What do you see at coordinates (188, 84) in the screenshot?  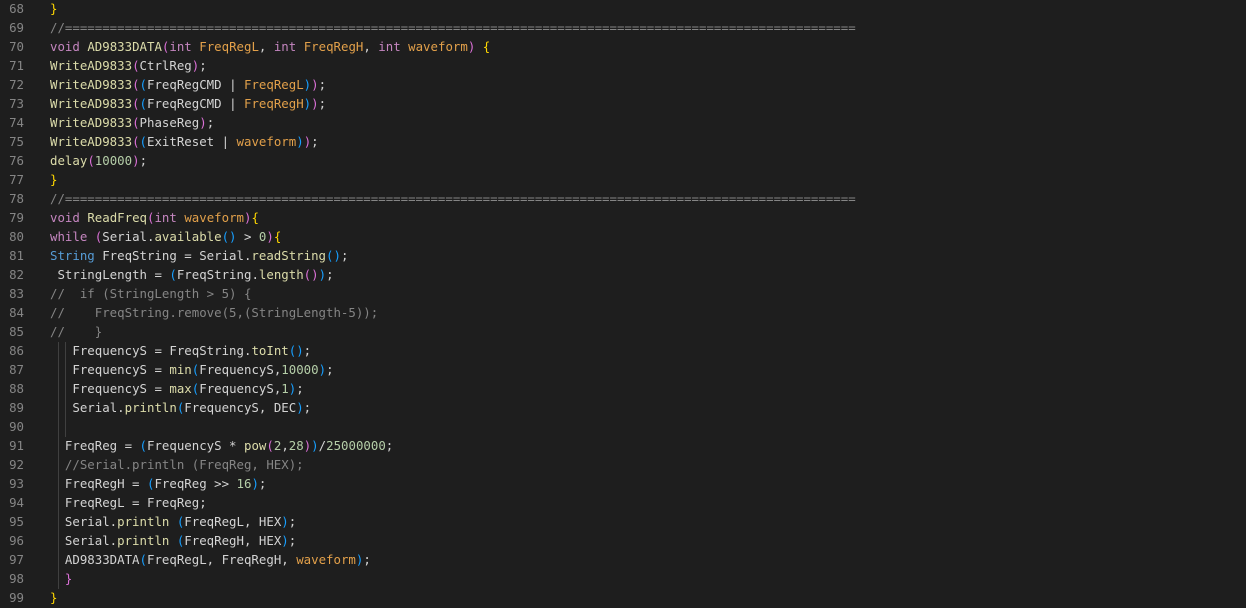 I see `code-text: WriteAD9833((FreqRegCMD | FreqRegL));` at bounding box center [188, 84].